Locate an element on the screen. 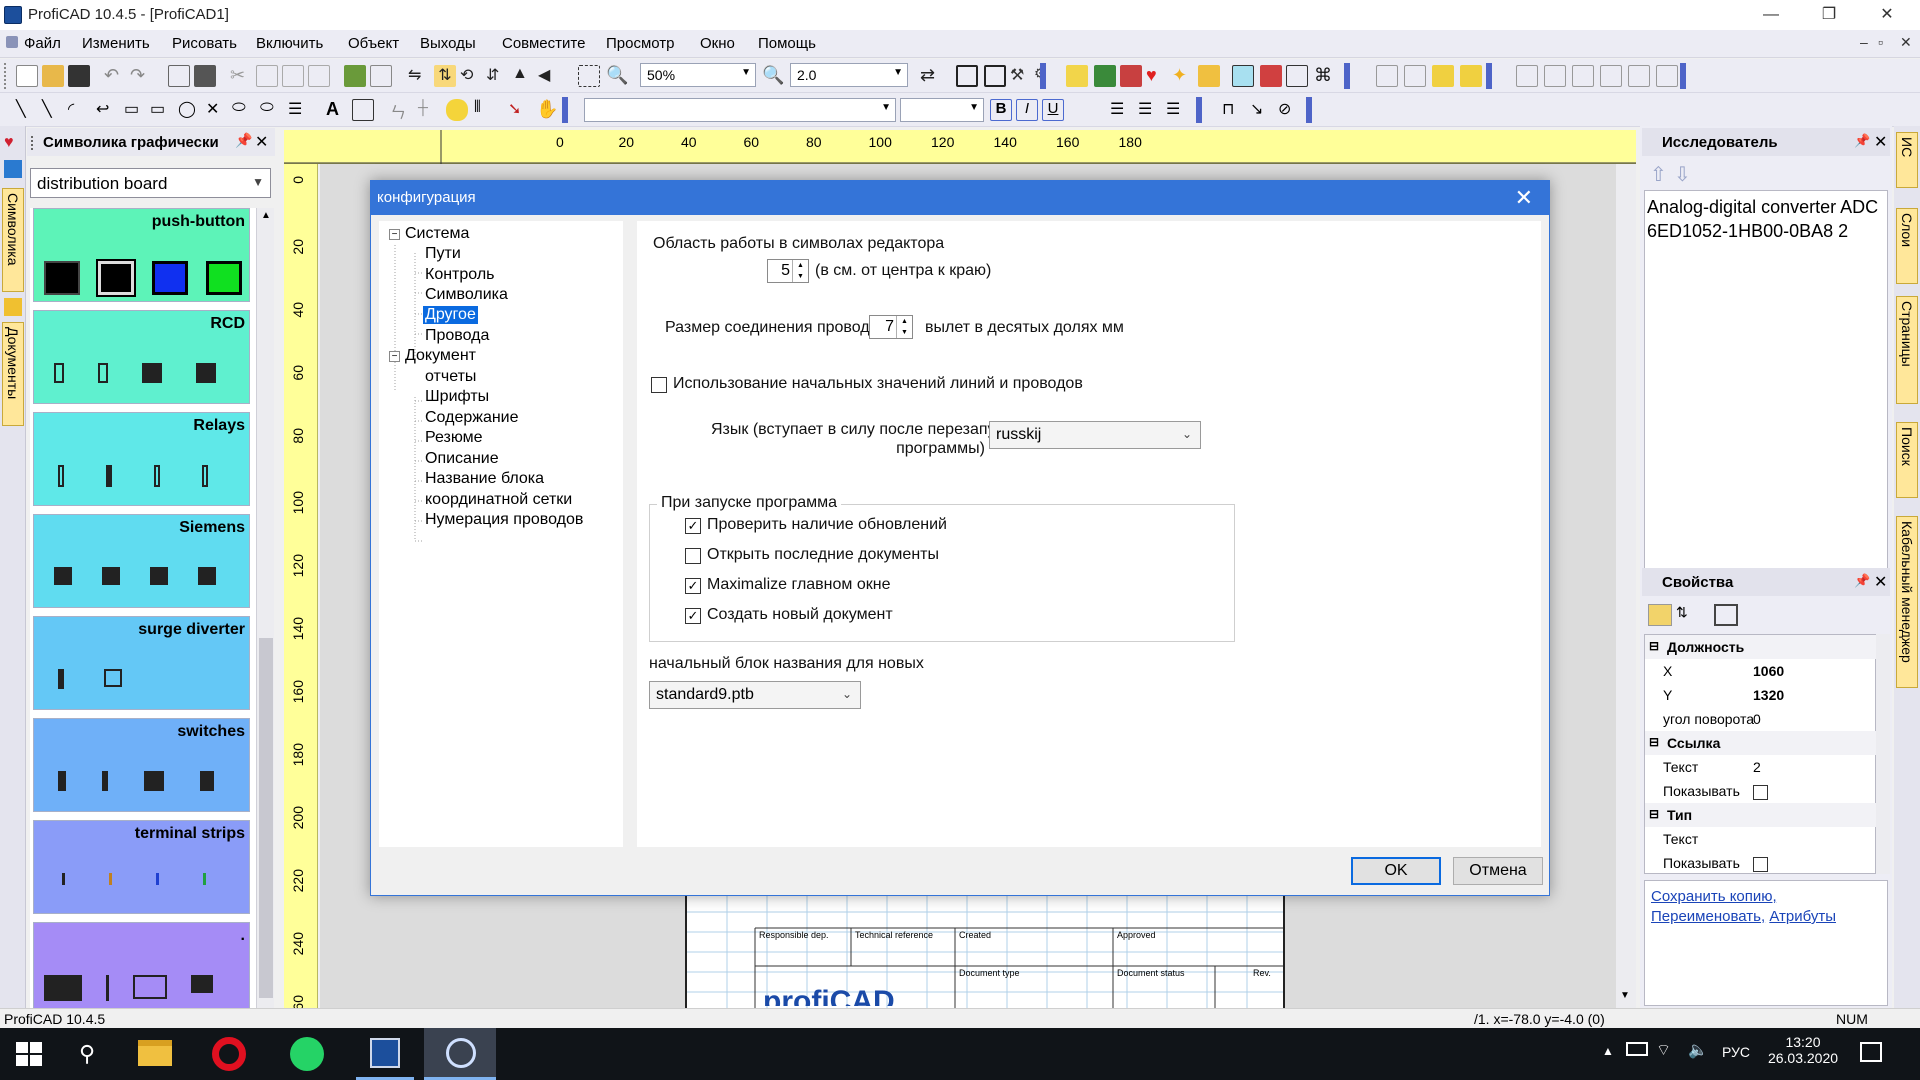 This screenshot has height=1080, width=1920. menu-edit: Изменить is located at coordinates (116, 43).